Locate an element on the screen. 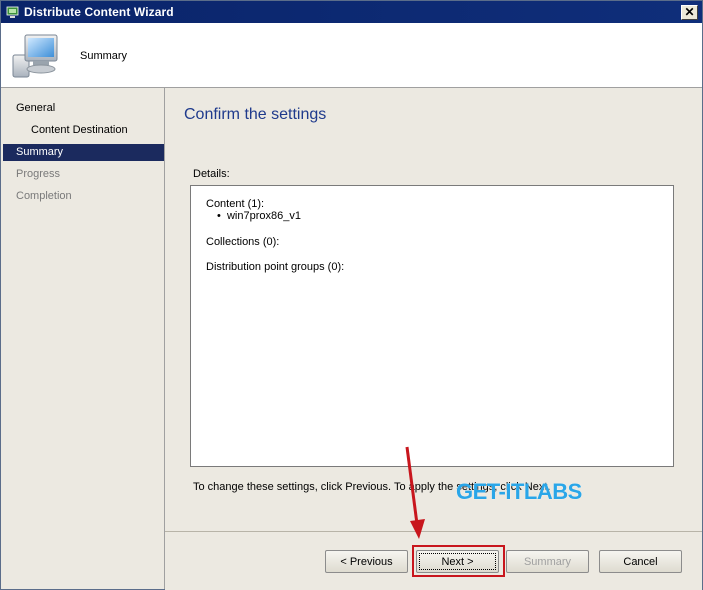 This screenshot has height=590, width=703. nav-item-label: Completion is located at coordinates (44, 196).